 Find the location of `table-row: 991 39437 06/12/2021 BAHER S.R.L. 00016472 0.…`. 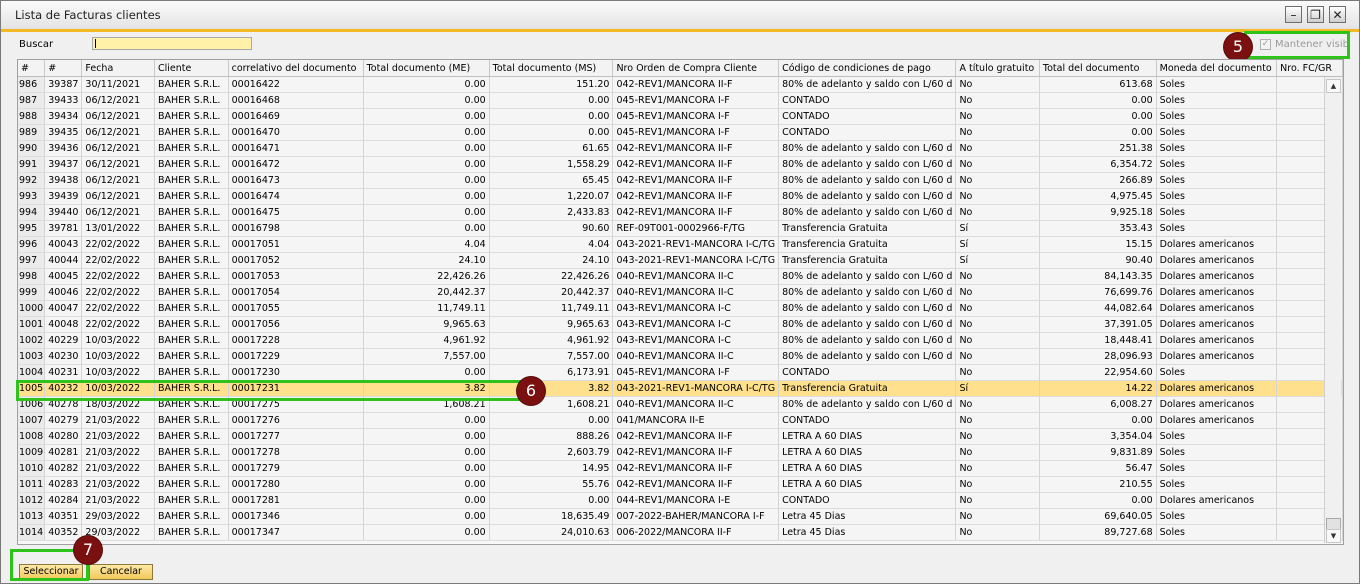

table-row: 991 39437 06/12/2021 BAHER S.R.L. 00016472 0.… is located at coordinates (680, 164).